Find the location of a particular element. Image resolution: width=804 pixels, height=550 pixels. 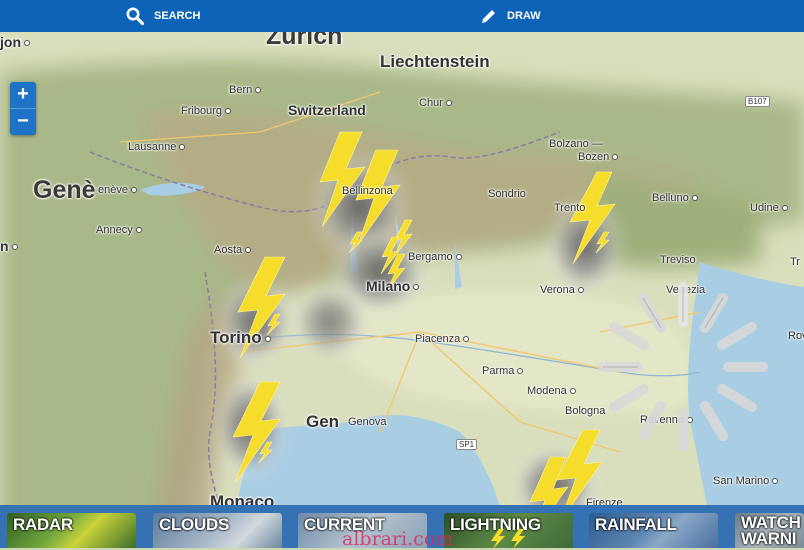

city-label-lausanne: Lausanne is located at coordinates (157, 147).